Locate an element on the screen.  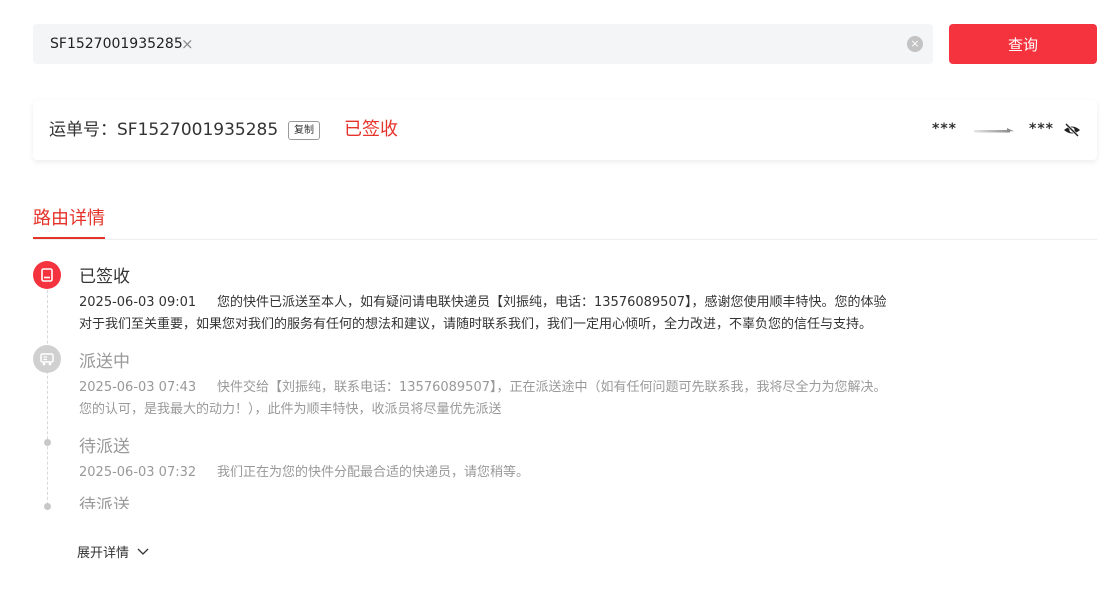
expand-details-button: 展开详情 is located at coordinates (113, 551).